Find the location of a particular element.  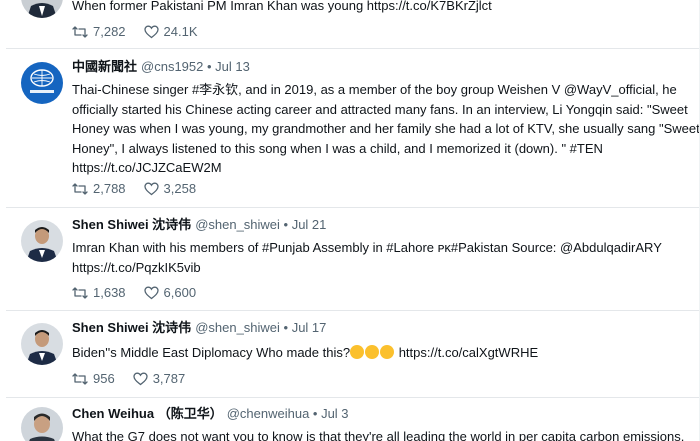

tweet-actions: 2,788 3,258 is located at coordinates (143, 188).